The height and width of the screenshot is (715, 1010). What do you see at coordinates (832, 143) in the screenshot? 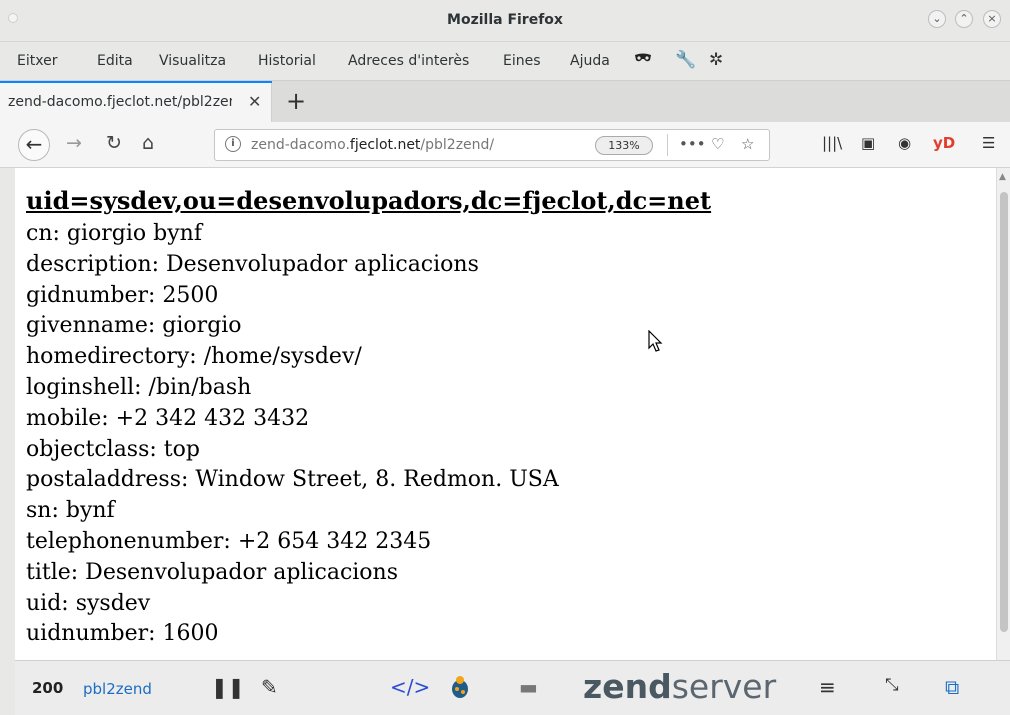
I see `library-icon: |||\` at bounding box center [832, 143].